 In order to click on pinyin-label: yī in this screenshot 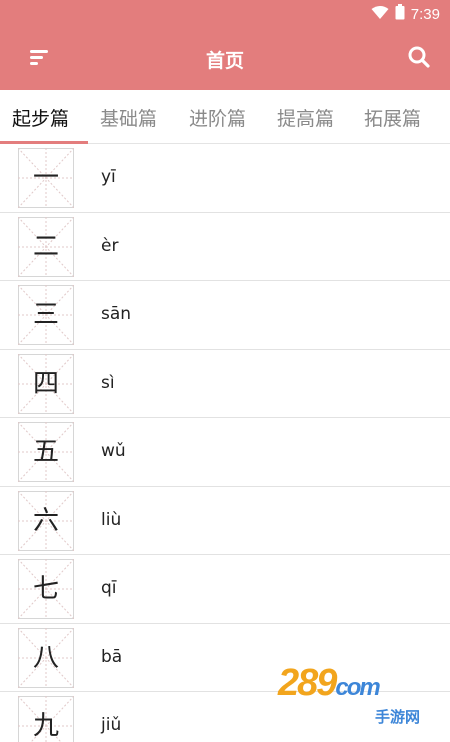, I will do `click(108, 177)`.